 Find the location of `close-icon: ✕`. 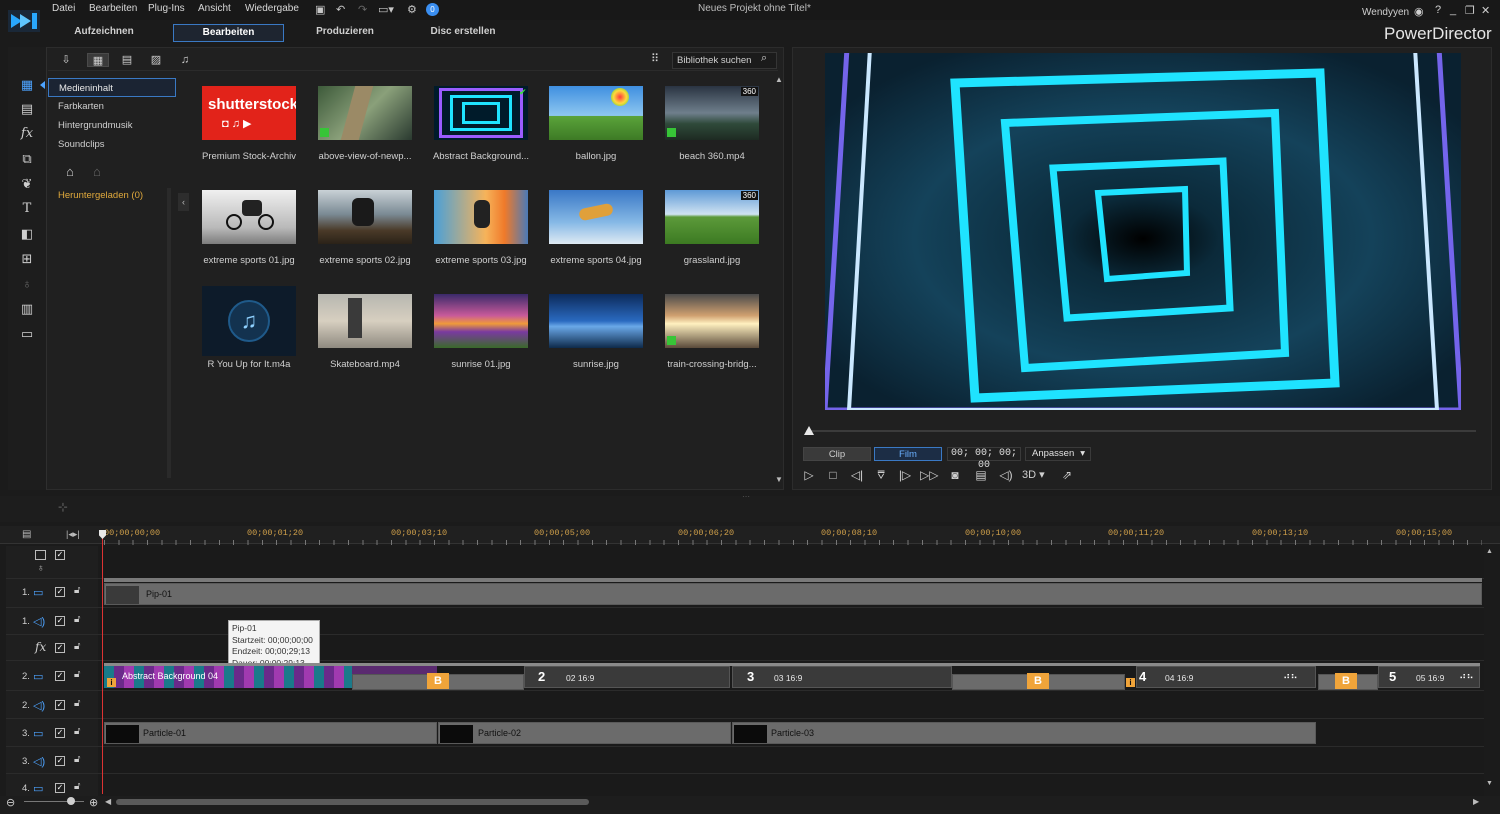

close-icon: ✕ is located at coordinates (1485, 10).